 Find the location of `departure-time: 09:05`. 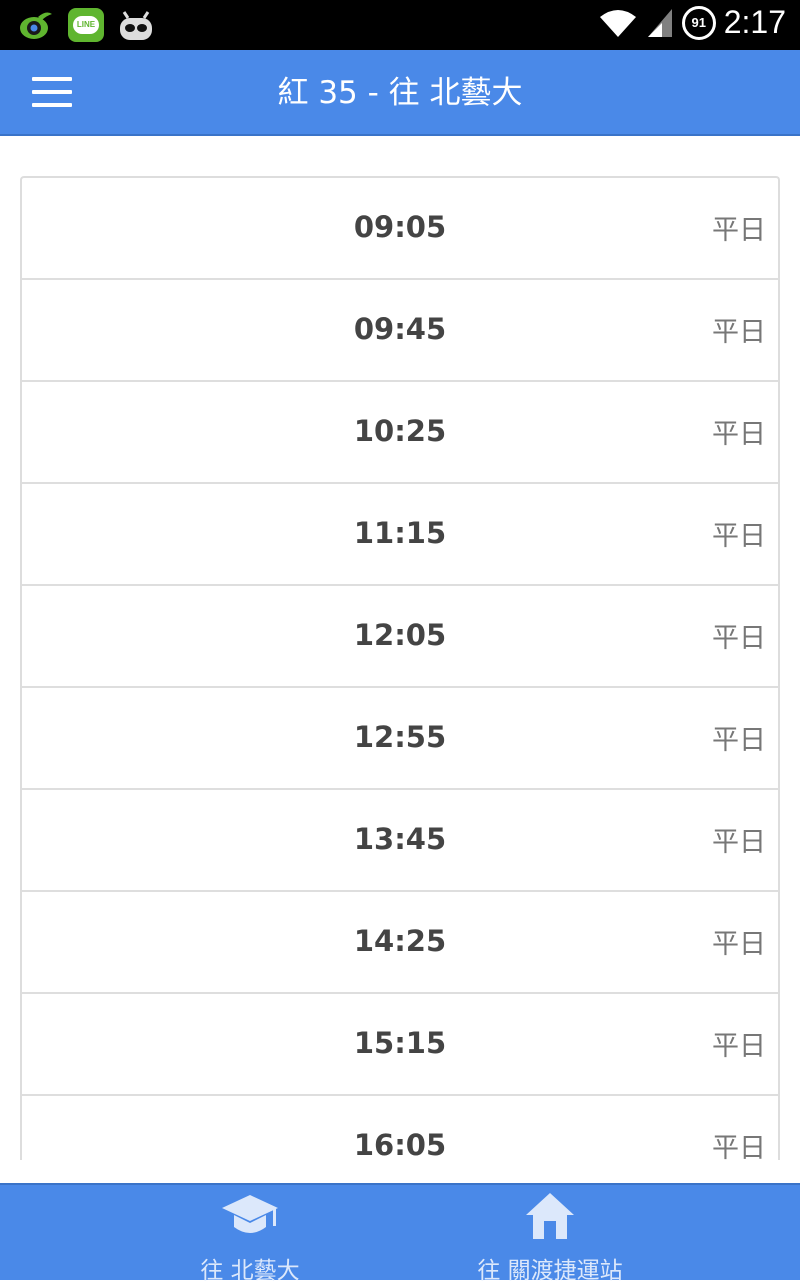

departure-time: 09:05 is located at coordinates (400, 227).